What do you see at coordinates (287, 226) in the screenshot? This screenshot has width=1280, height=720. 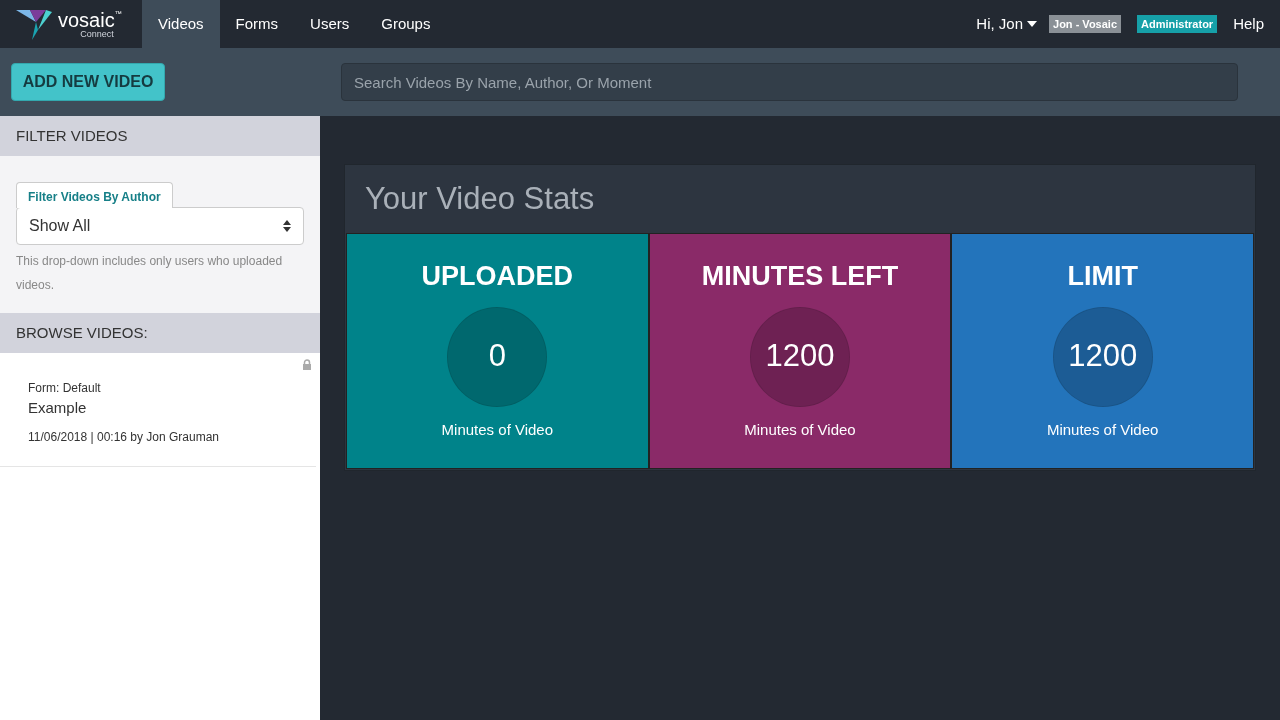 I see `sort-icon` at bounding box center [287, 226].